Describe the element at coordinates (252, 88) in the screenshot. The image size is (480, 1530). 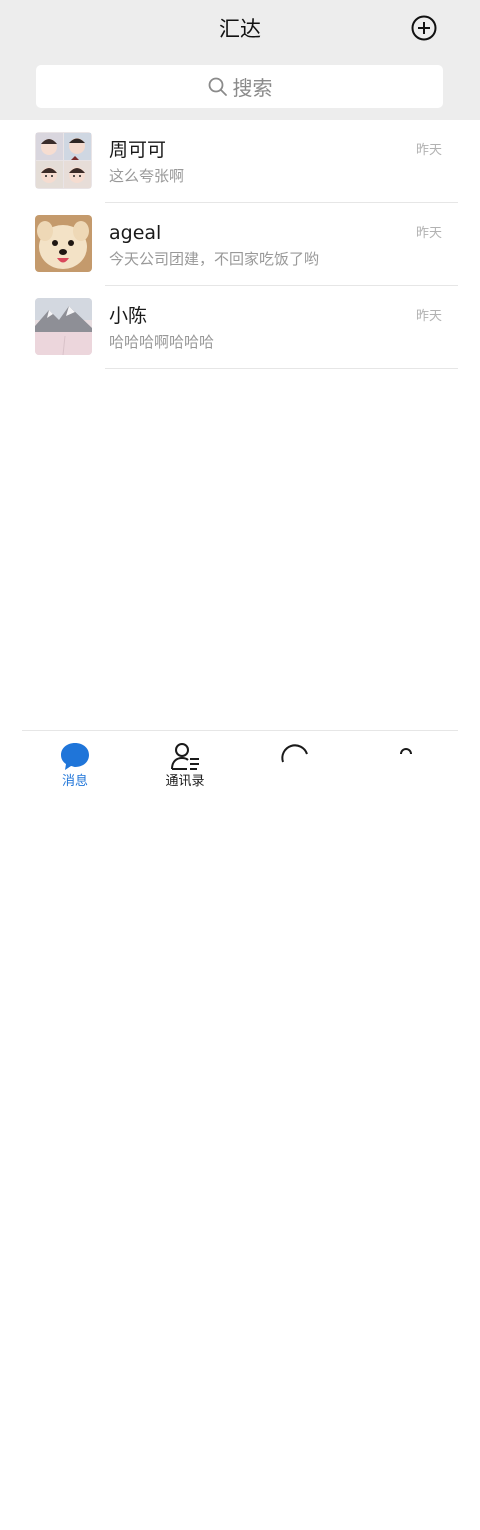
I see `search-placeholder: 搜索` at that location.